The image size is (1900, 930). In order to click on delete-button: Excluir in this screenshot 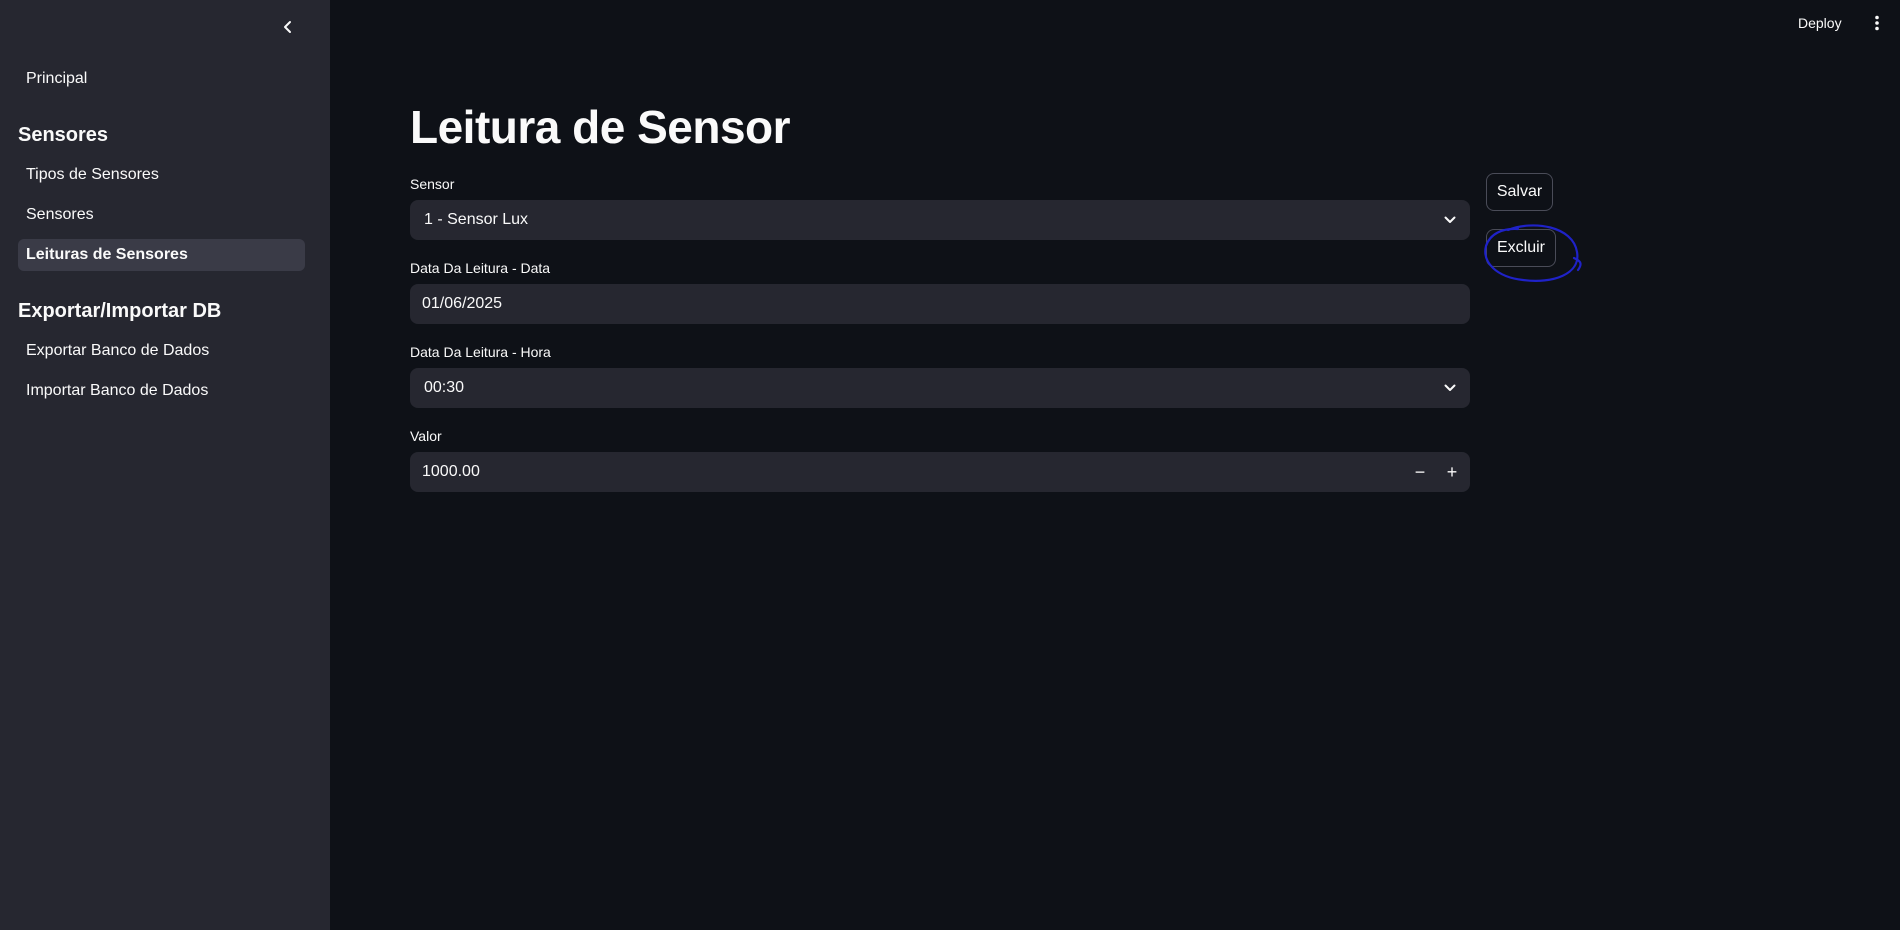, I will do `click(1521, 248)`.